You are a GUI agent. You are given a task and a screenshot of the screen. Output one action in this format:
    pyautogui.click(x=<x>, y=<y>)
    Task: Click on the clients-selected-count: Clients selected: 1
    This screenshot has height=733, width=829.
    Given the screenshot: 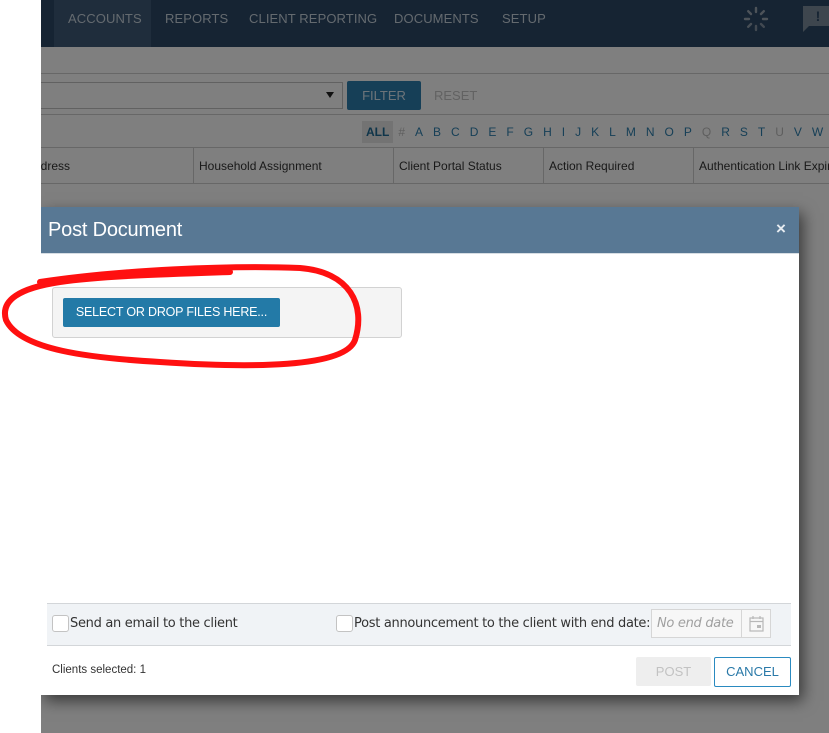 What is the action you would take?
    pyautogui.click(x=99, y=670)
    